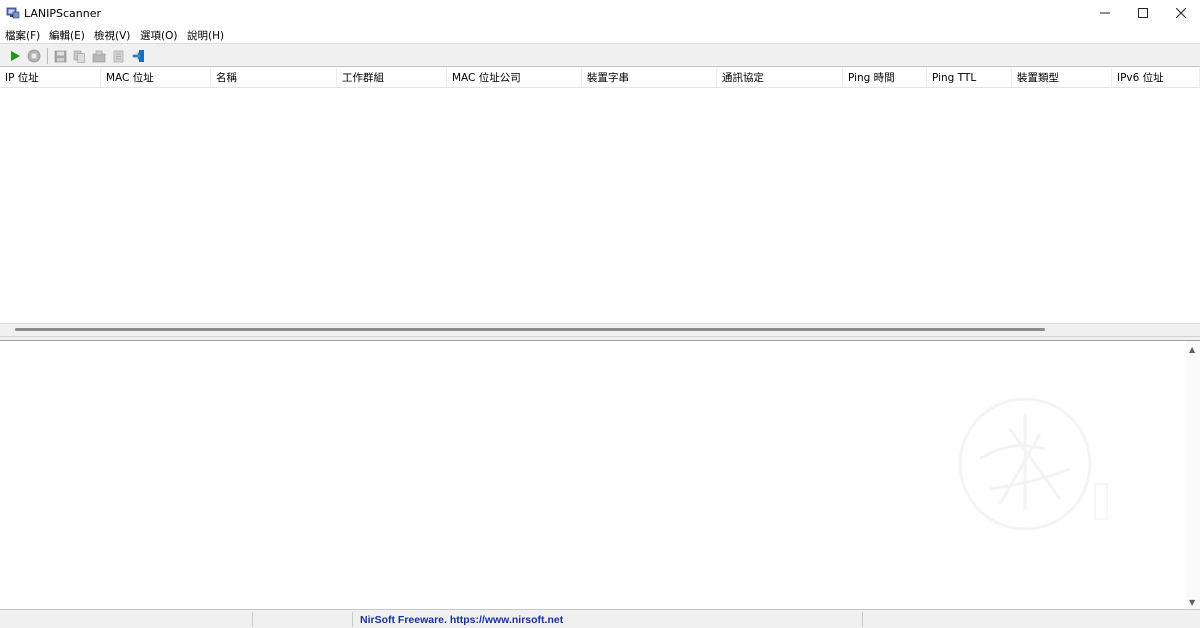  What do you see at coordinates (649, 78) in the screenshot?
I see `column-device-string: 裝置字串` at bounding box center [649, 78].